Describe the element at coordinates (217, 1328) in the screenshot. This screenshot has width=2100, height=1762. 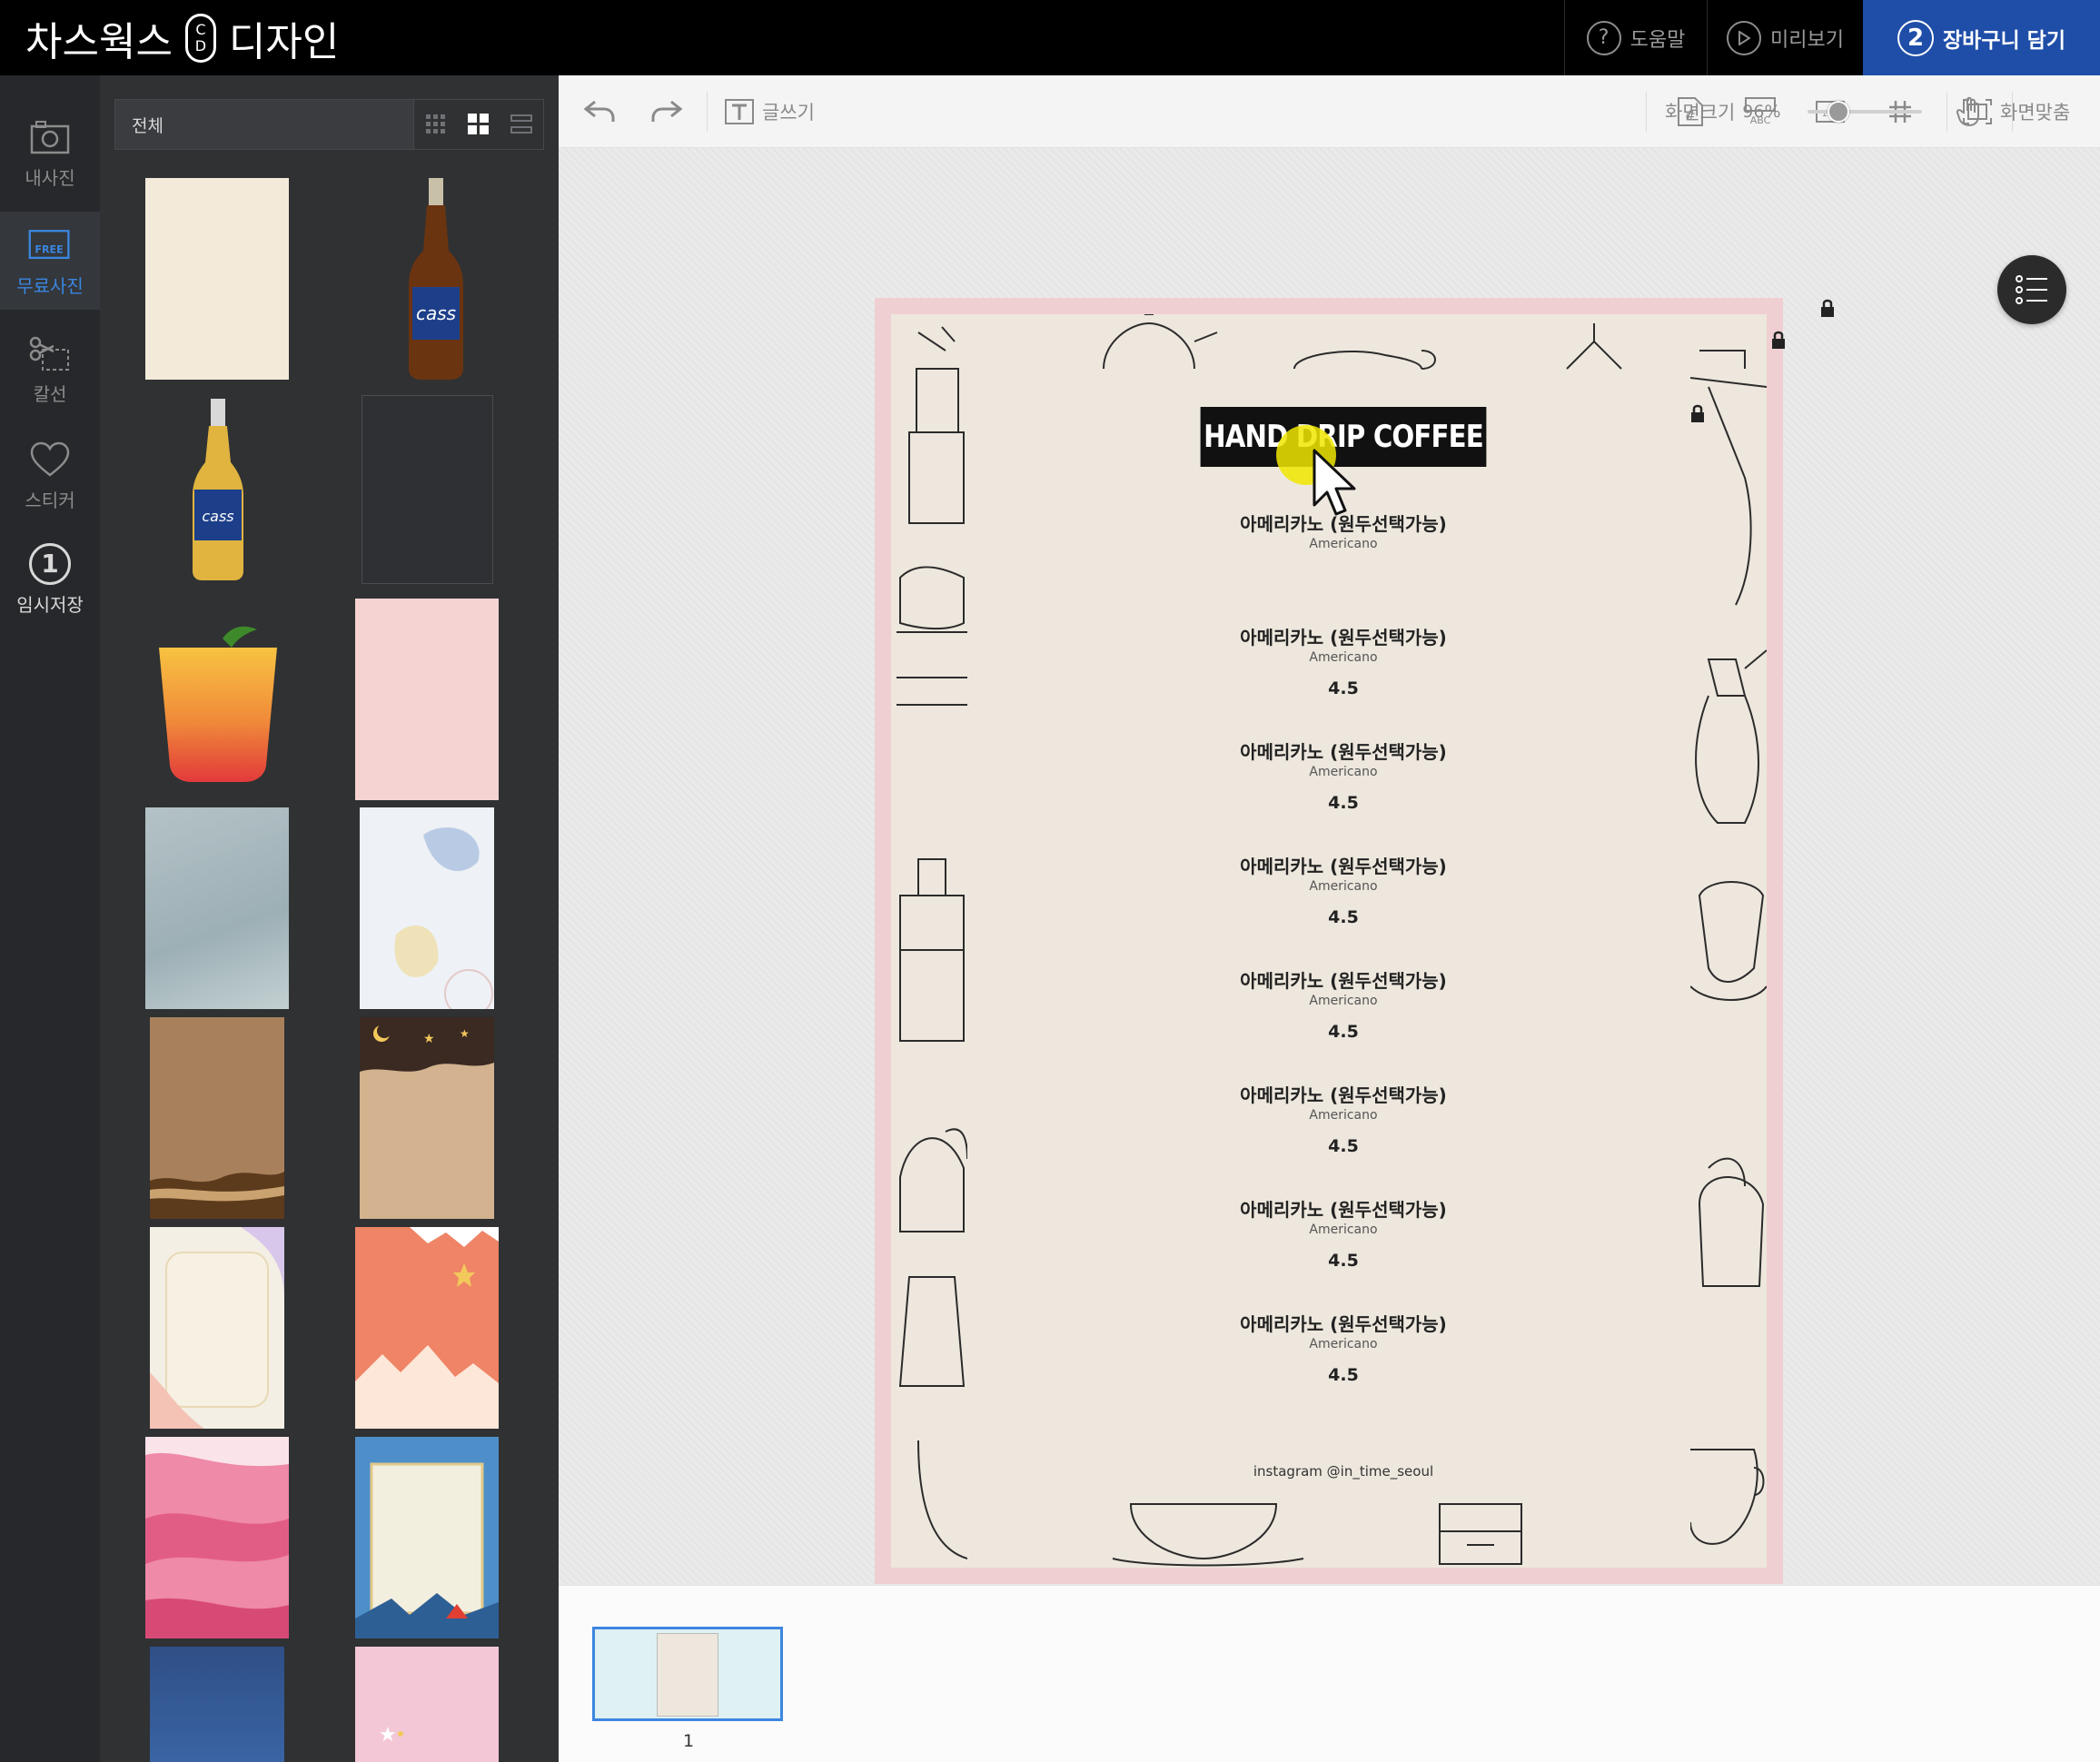
I see `photo-thumb-pastel-frame` at that location.